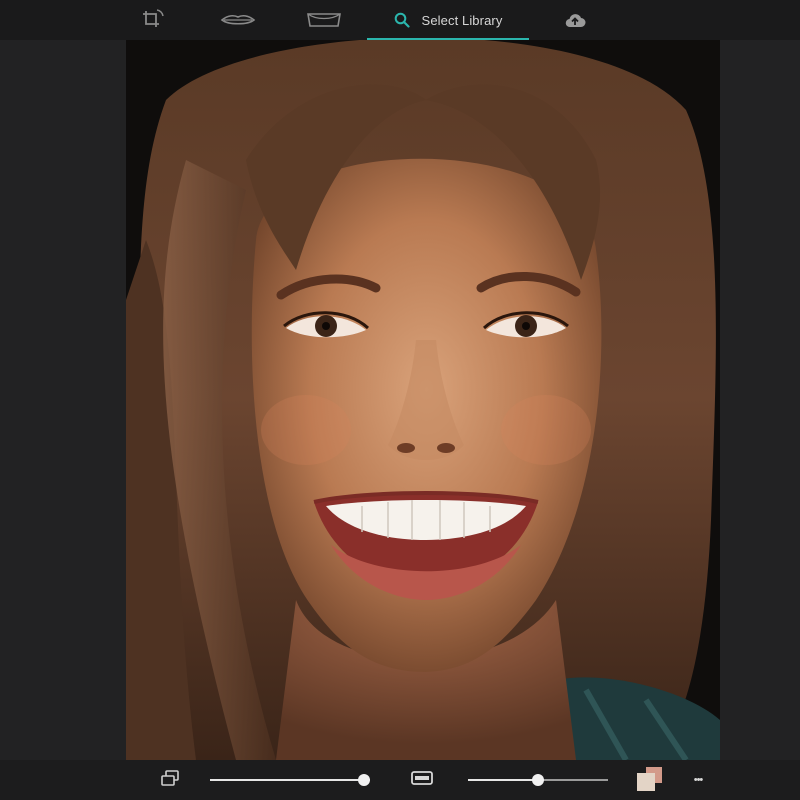 This screenshot has width=800, height=800. I want to click on search-icon, so click(402, 20).